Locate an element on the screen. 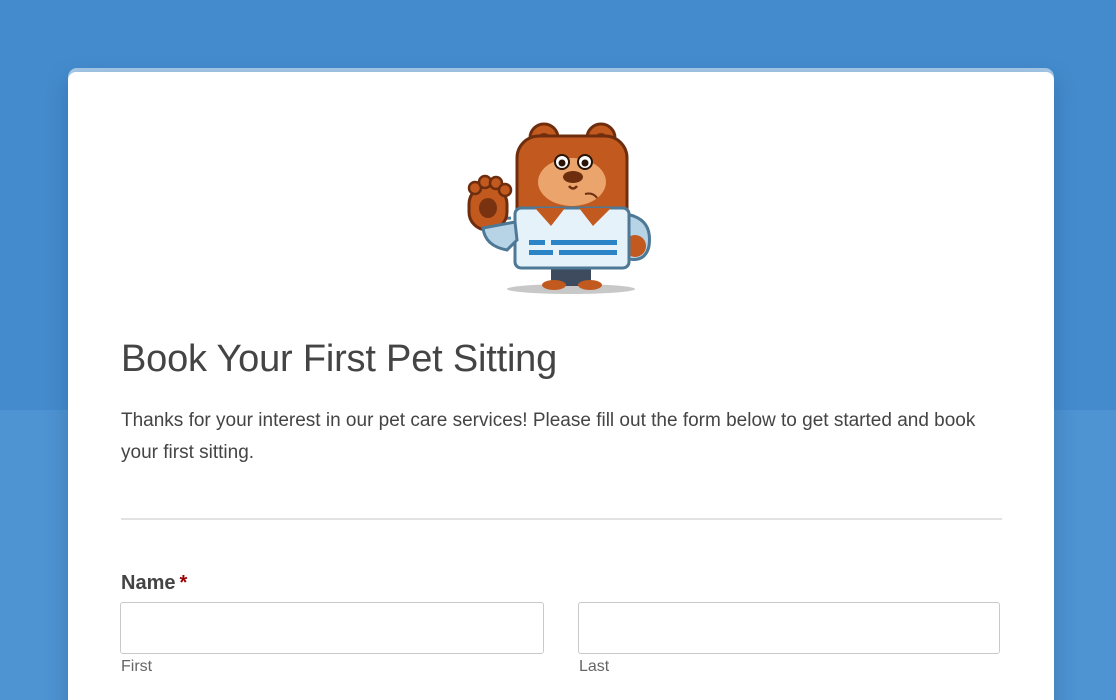 This screenshot has width=1116, height=700. section-divider is located at coordinates (561, 519).